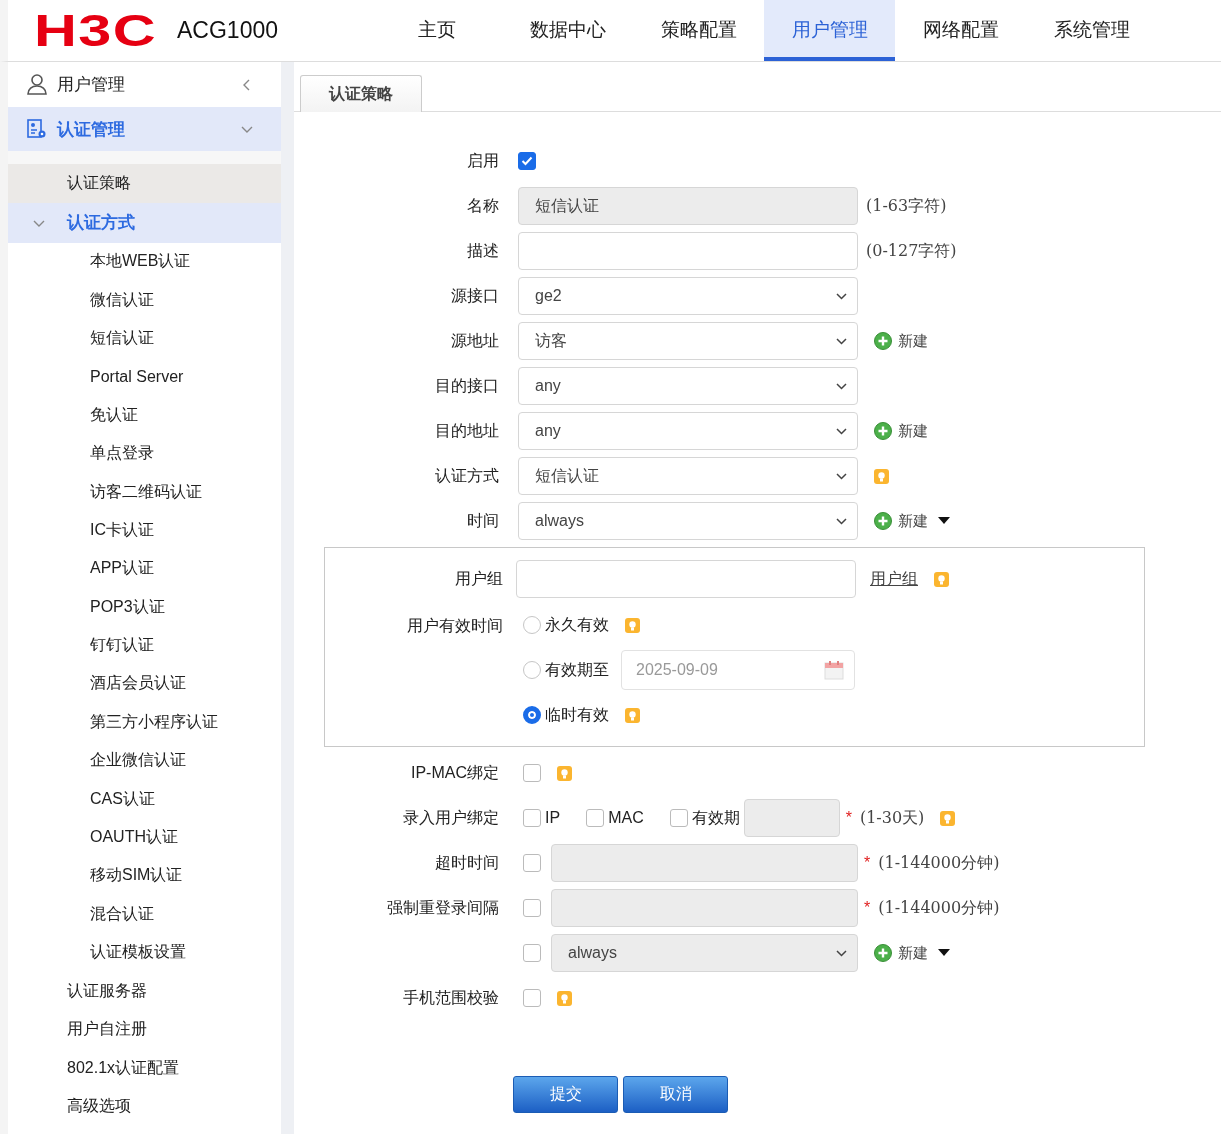 This screenshot has height=1134, width=1221. What do you see at coordinates (144, 837) in the screenshot?
I see `sidebar-subitem: OAUTH认证` at bounding box center [144, 837].